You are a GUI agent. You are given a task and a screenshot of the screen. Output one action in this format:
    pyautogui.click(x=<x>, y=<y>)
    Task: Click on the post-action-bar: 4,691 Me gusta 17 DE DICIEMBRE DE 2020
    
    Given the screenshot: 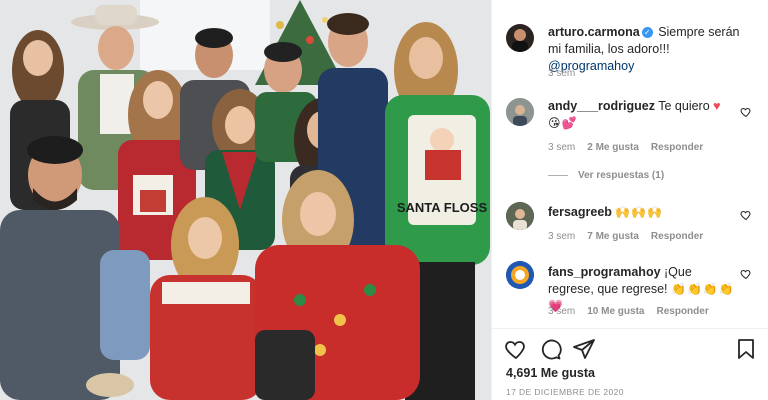 What is the action you would take?
    pyautogui.click(x=630, y=364)
    